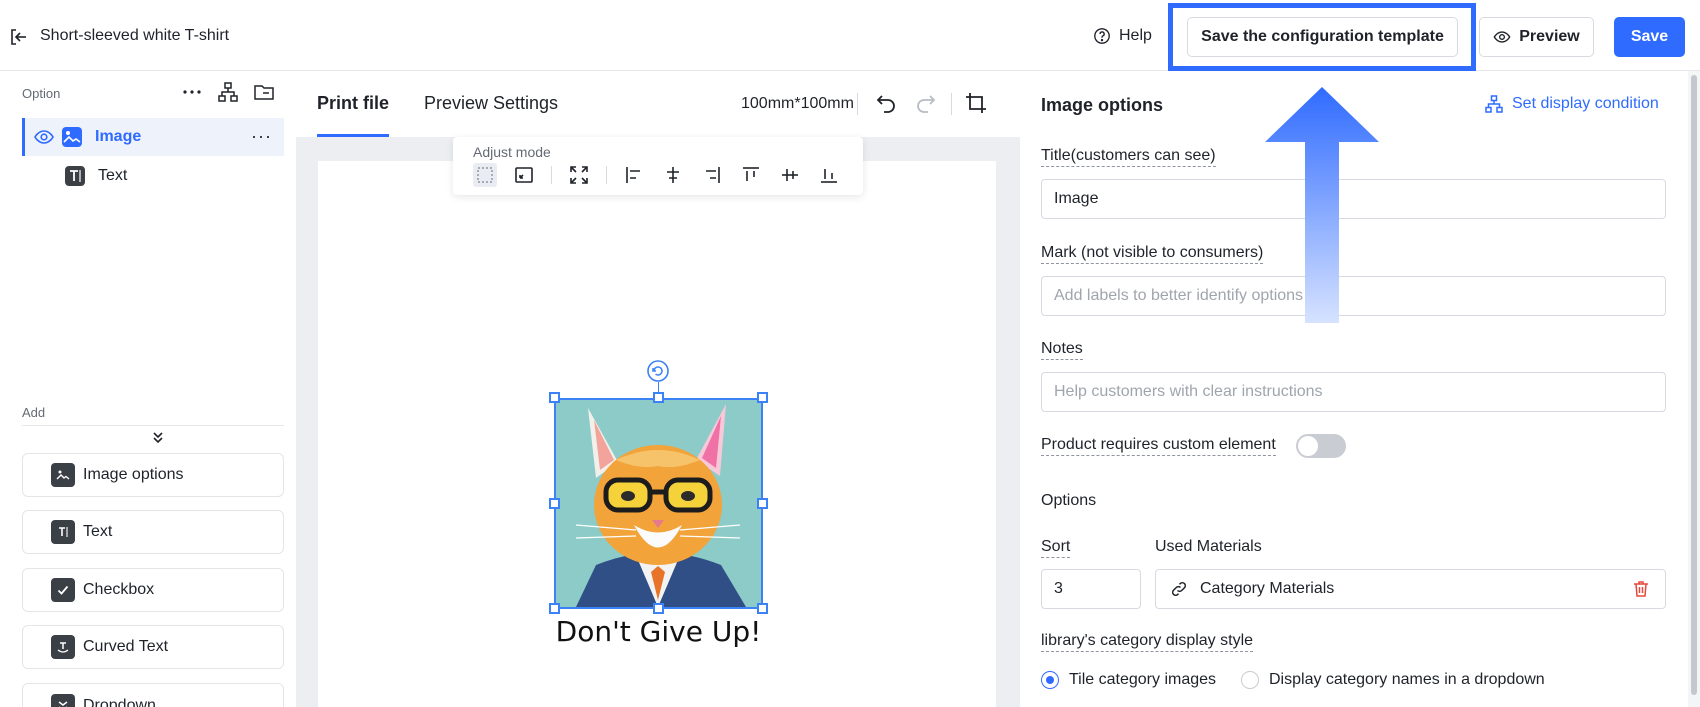  Describe the element at coordinates (153, 176) in the screenshot. I see `layer-item-text: Text` at that location.